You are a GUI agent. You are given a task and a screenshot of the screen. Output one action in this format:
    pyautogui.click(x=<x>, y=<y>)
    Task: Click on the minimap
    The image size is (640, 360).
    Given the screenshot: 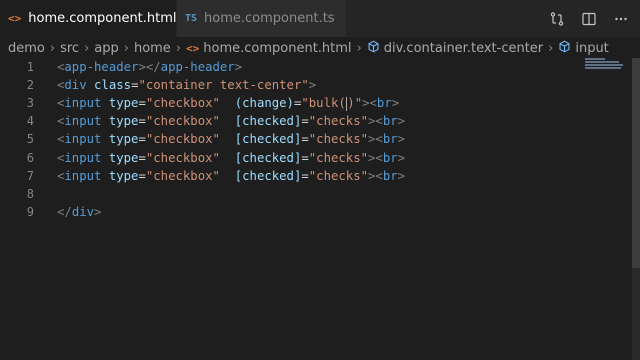 What is the action you would take?
    pyautogui.click(x=605, y=65)
    